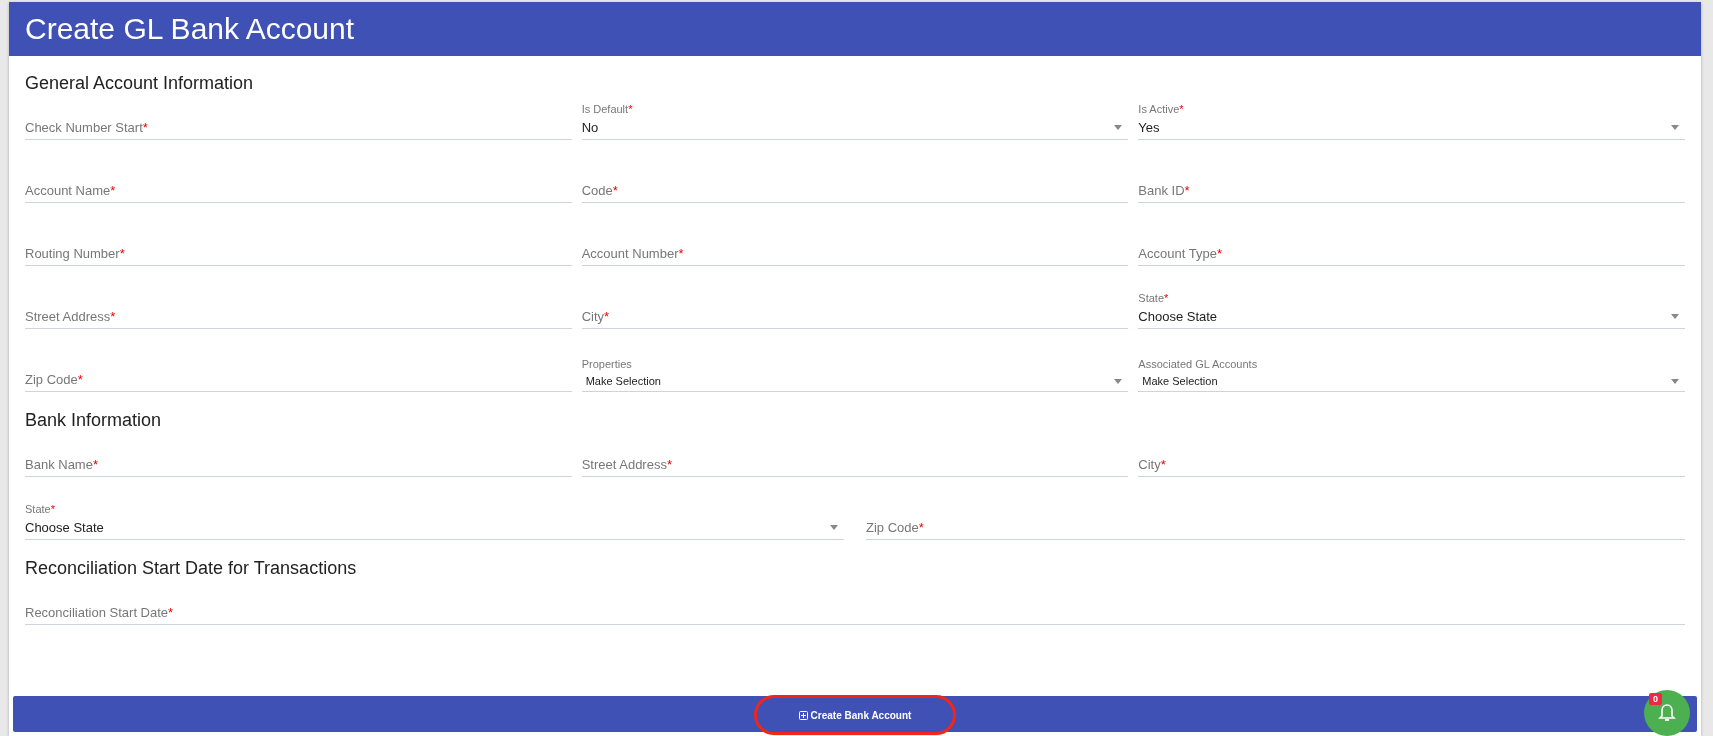 Image resolution: width=1713 pixels, height=736 pixels. What do you see at coordinates (855, 715) in the screenshot?
I see `create-button: Create Bank Account` at bounding box center [855, 715].